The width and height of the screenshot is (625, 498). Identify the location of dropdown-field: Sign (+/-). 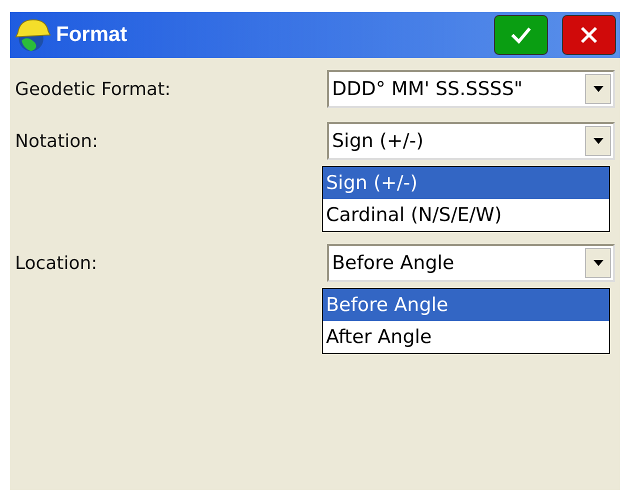
(471, 141).